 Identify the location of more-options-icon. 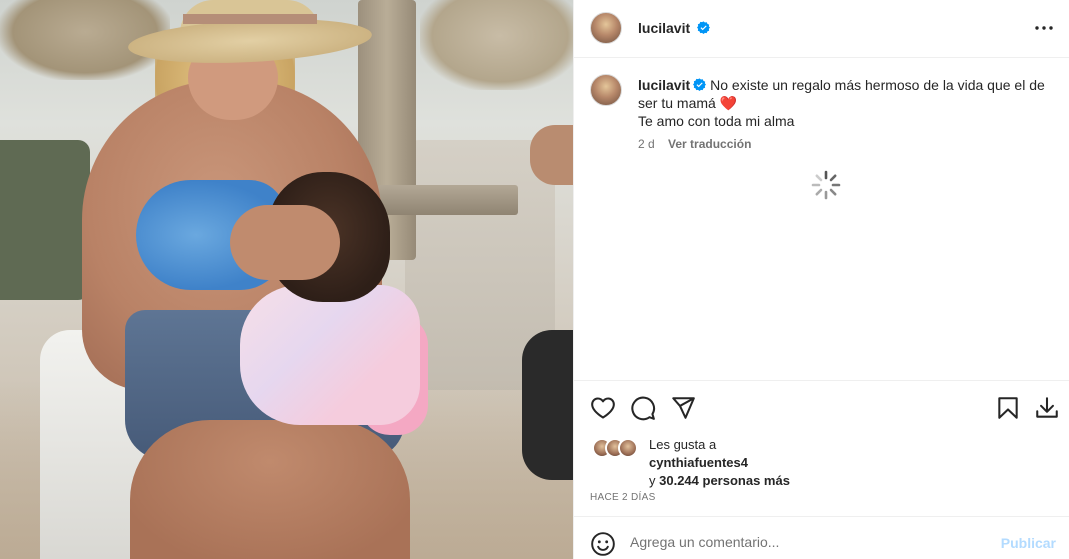
(1044, 28).